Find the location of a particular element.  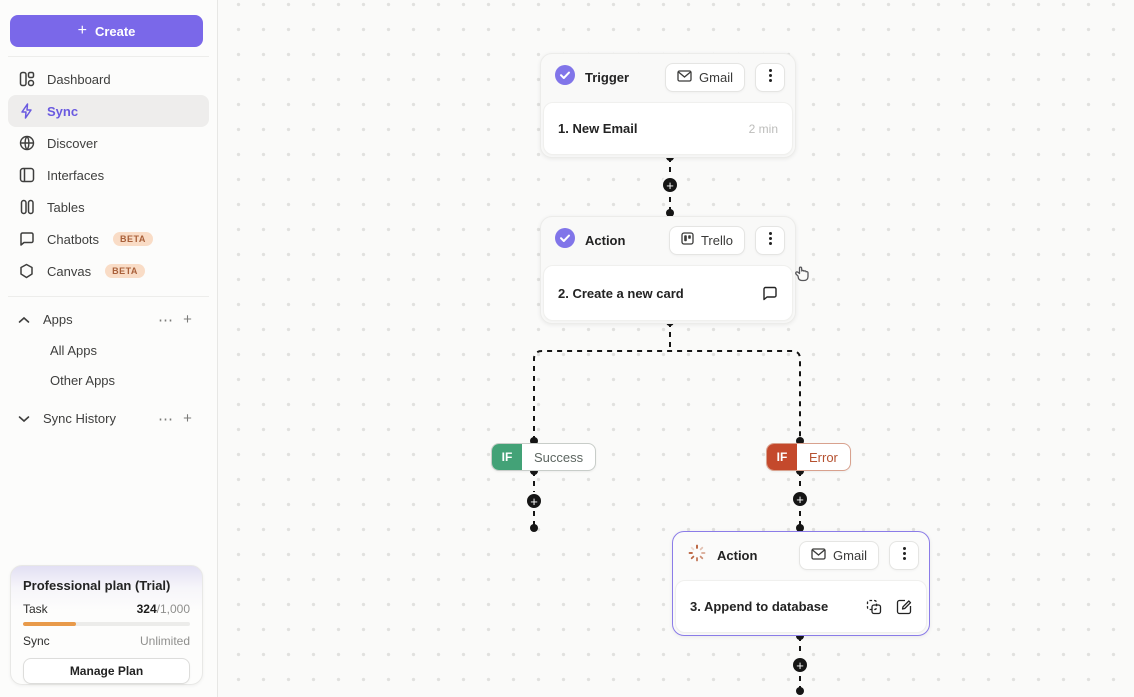

plan-title: Professional plan (Trial) is located at coordinates (97, 585).